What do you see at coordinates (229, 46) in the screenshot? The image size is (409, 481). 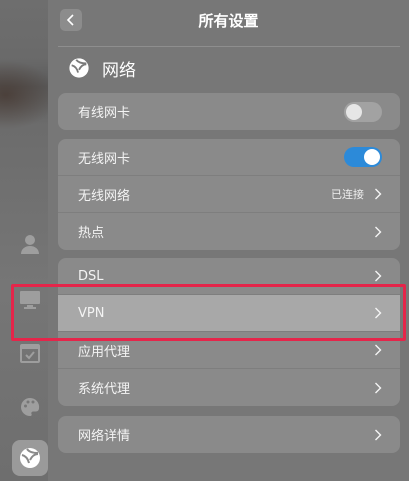 I see `header-divider` at bounding box center [229, 46].